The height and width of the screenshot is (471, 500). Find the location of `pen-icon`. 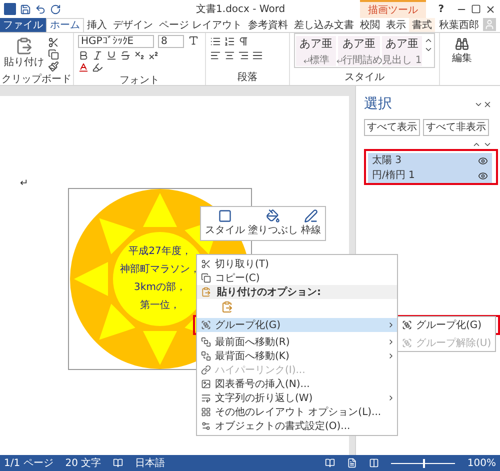

pen-icon is located at coordinates (311, 216).